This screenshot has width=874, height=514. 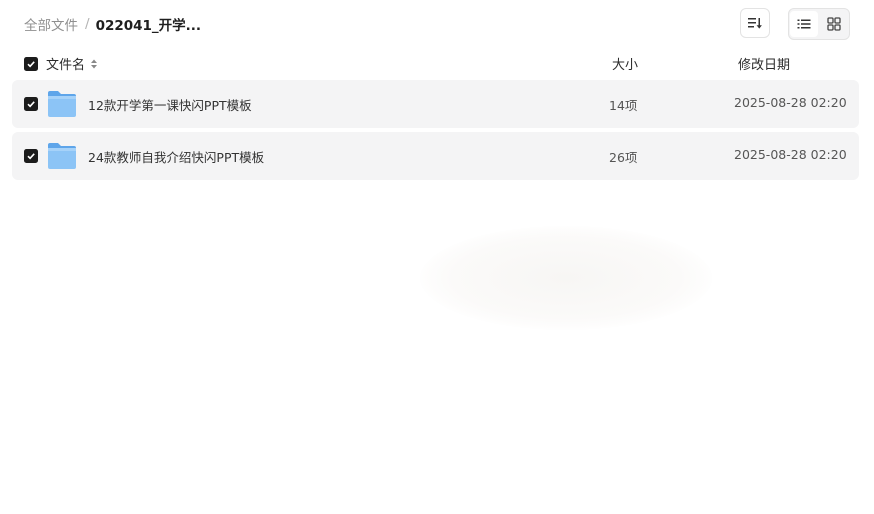 I want to click on column-header-name: 文件名, so click(x=72, y=63).